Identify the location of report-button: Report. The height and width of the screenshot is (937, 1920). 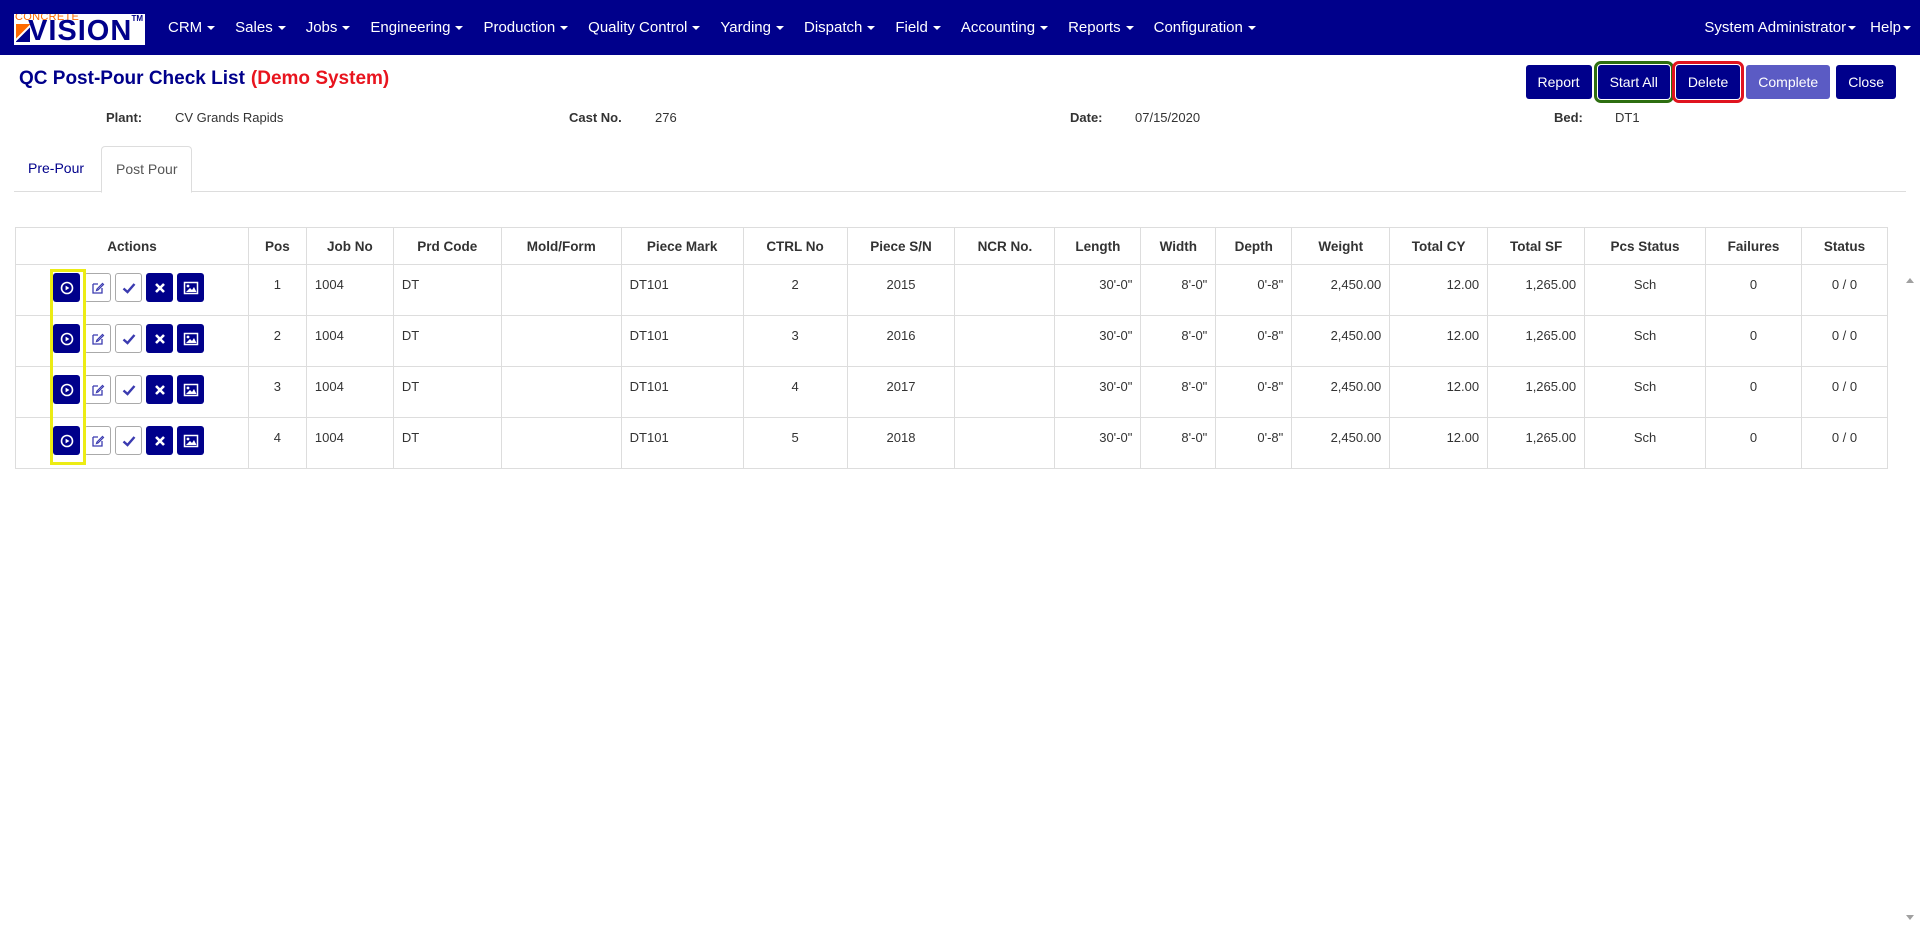
(1558, 82).